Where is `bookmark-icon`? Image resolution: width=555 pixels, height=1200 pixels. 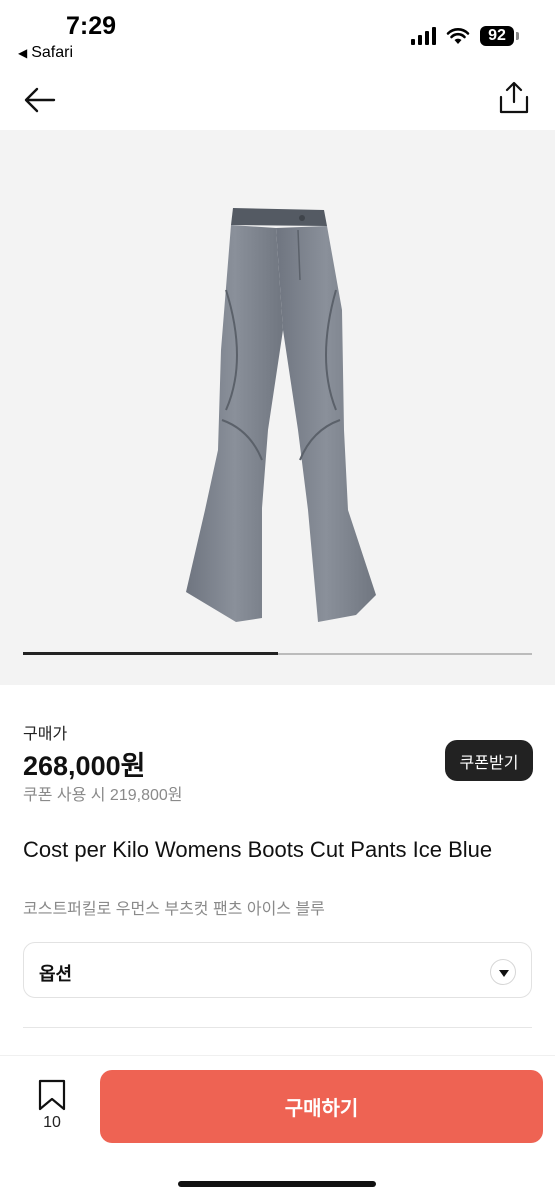
bookmark-icon is located at coordinates (52, 1095).